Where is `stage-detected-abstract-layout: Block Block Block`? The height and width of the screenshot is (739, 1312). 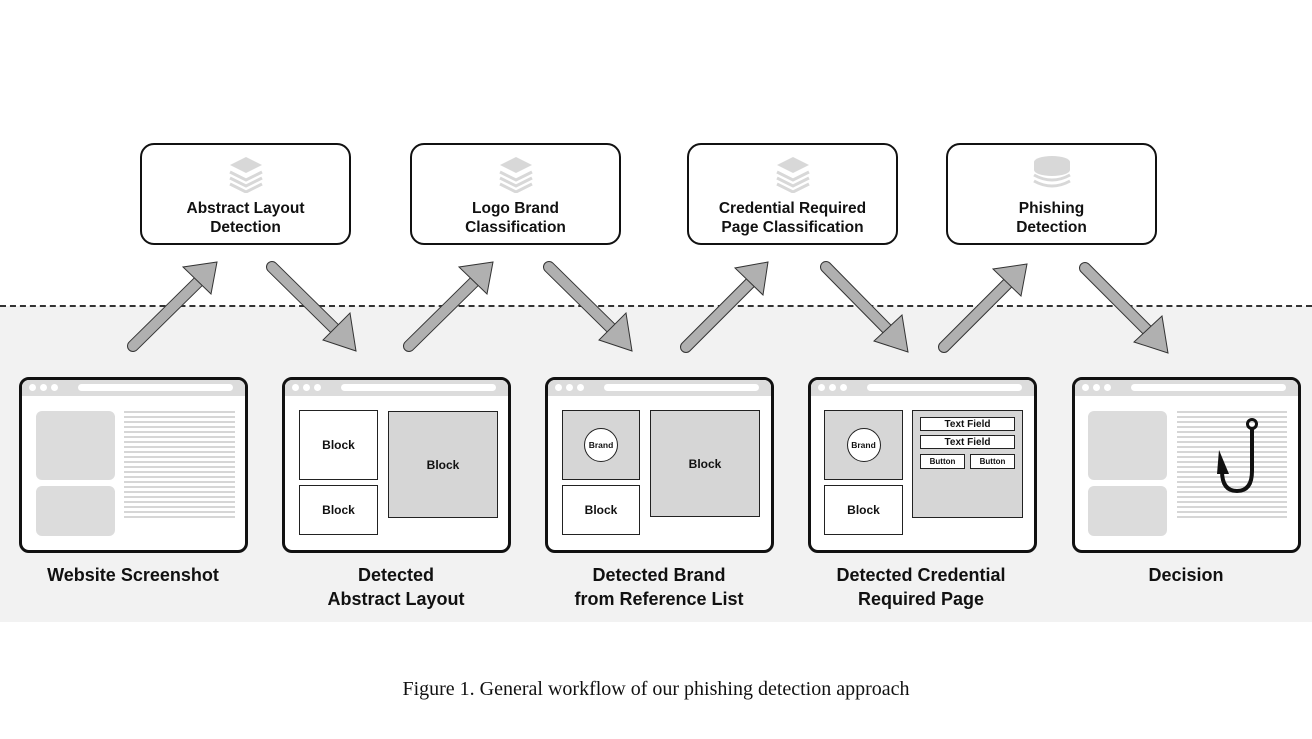
stage-detected-abstract-layout: Block Block Block is located at coordinates (396, 465).